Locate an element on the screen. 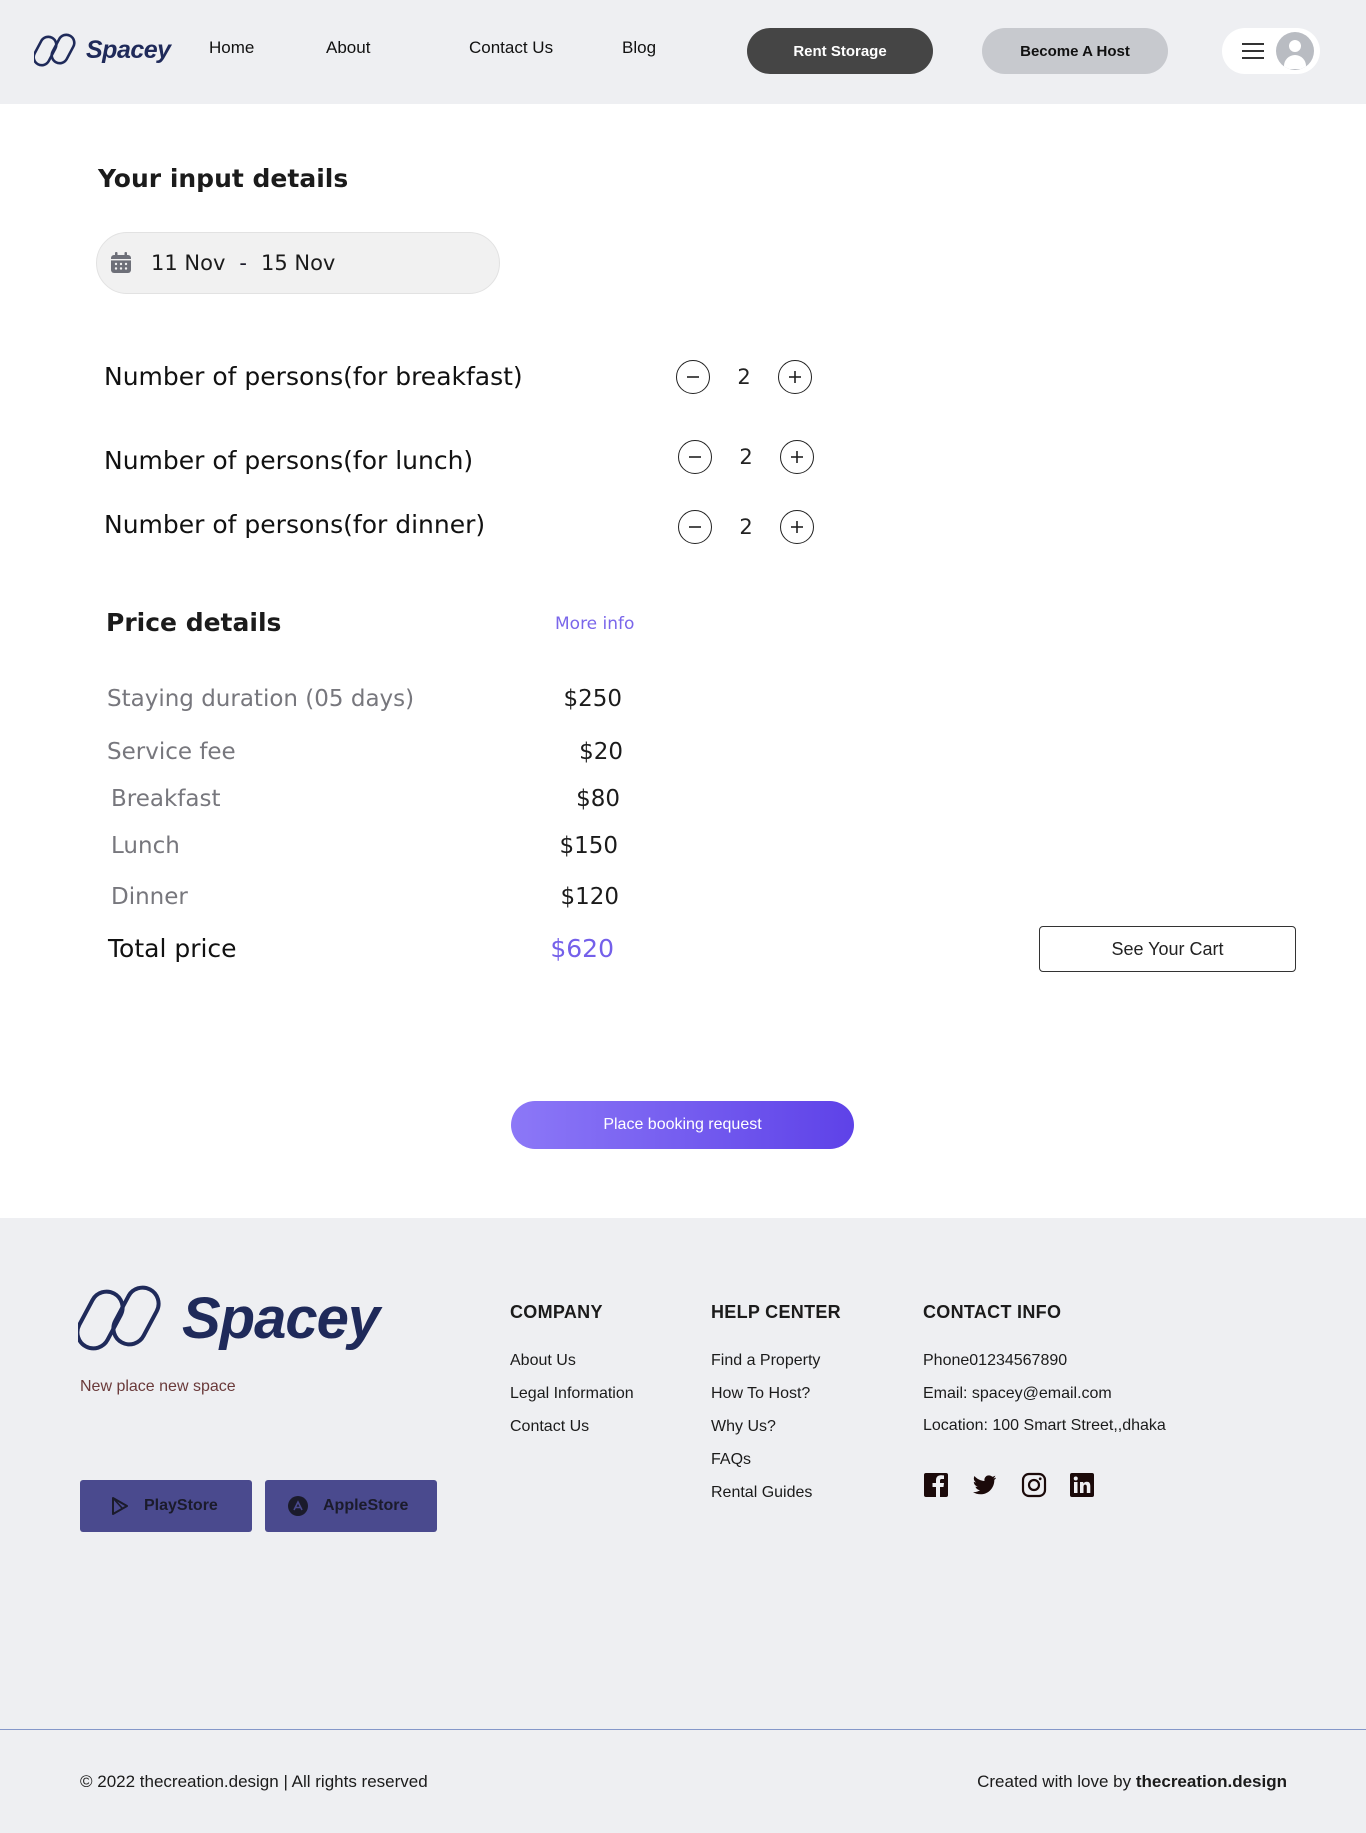  credits-brand-link: thecreation.design is located at coordinates (1211, 1781).